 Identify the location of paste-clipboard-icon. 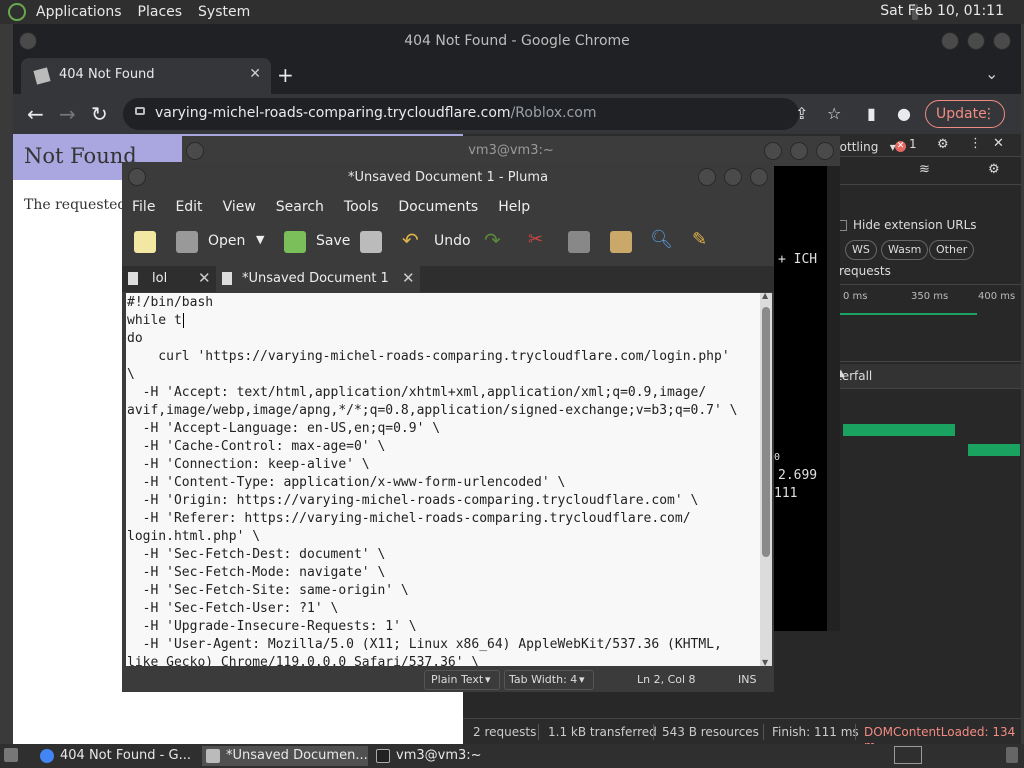
(621, 242).